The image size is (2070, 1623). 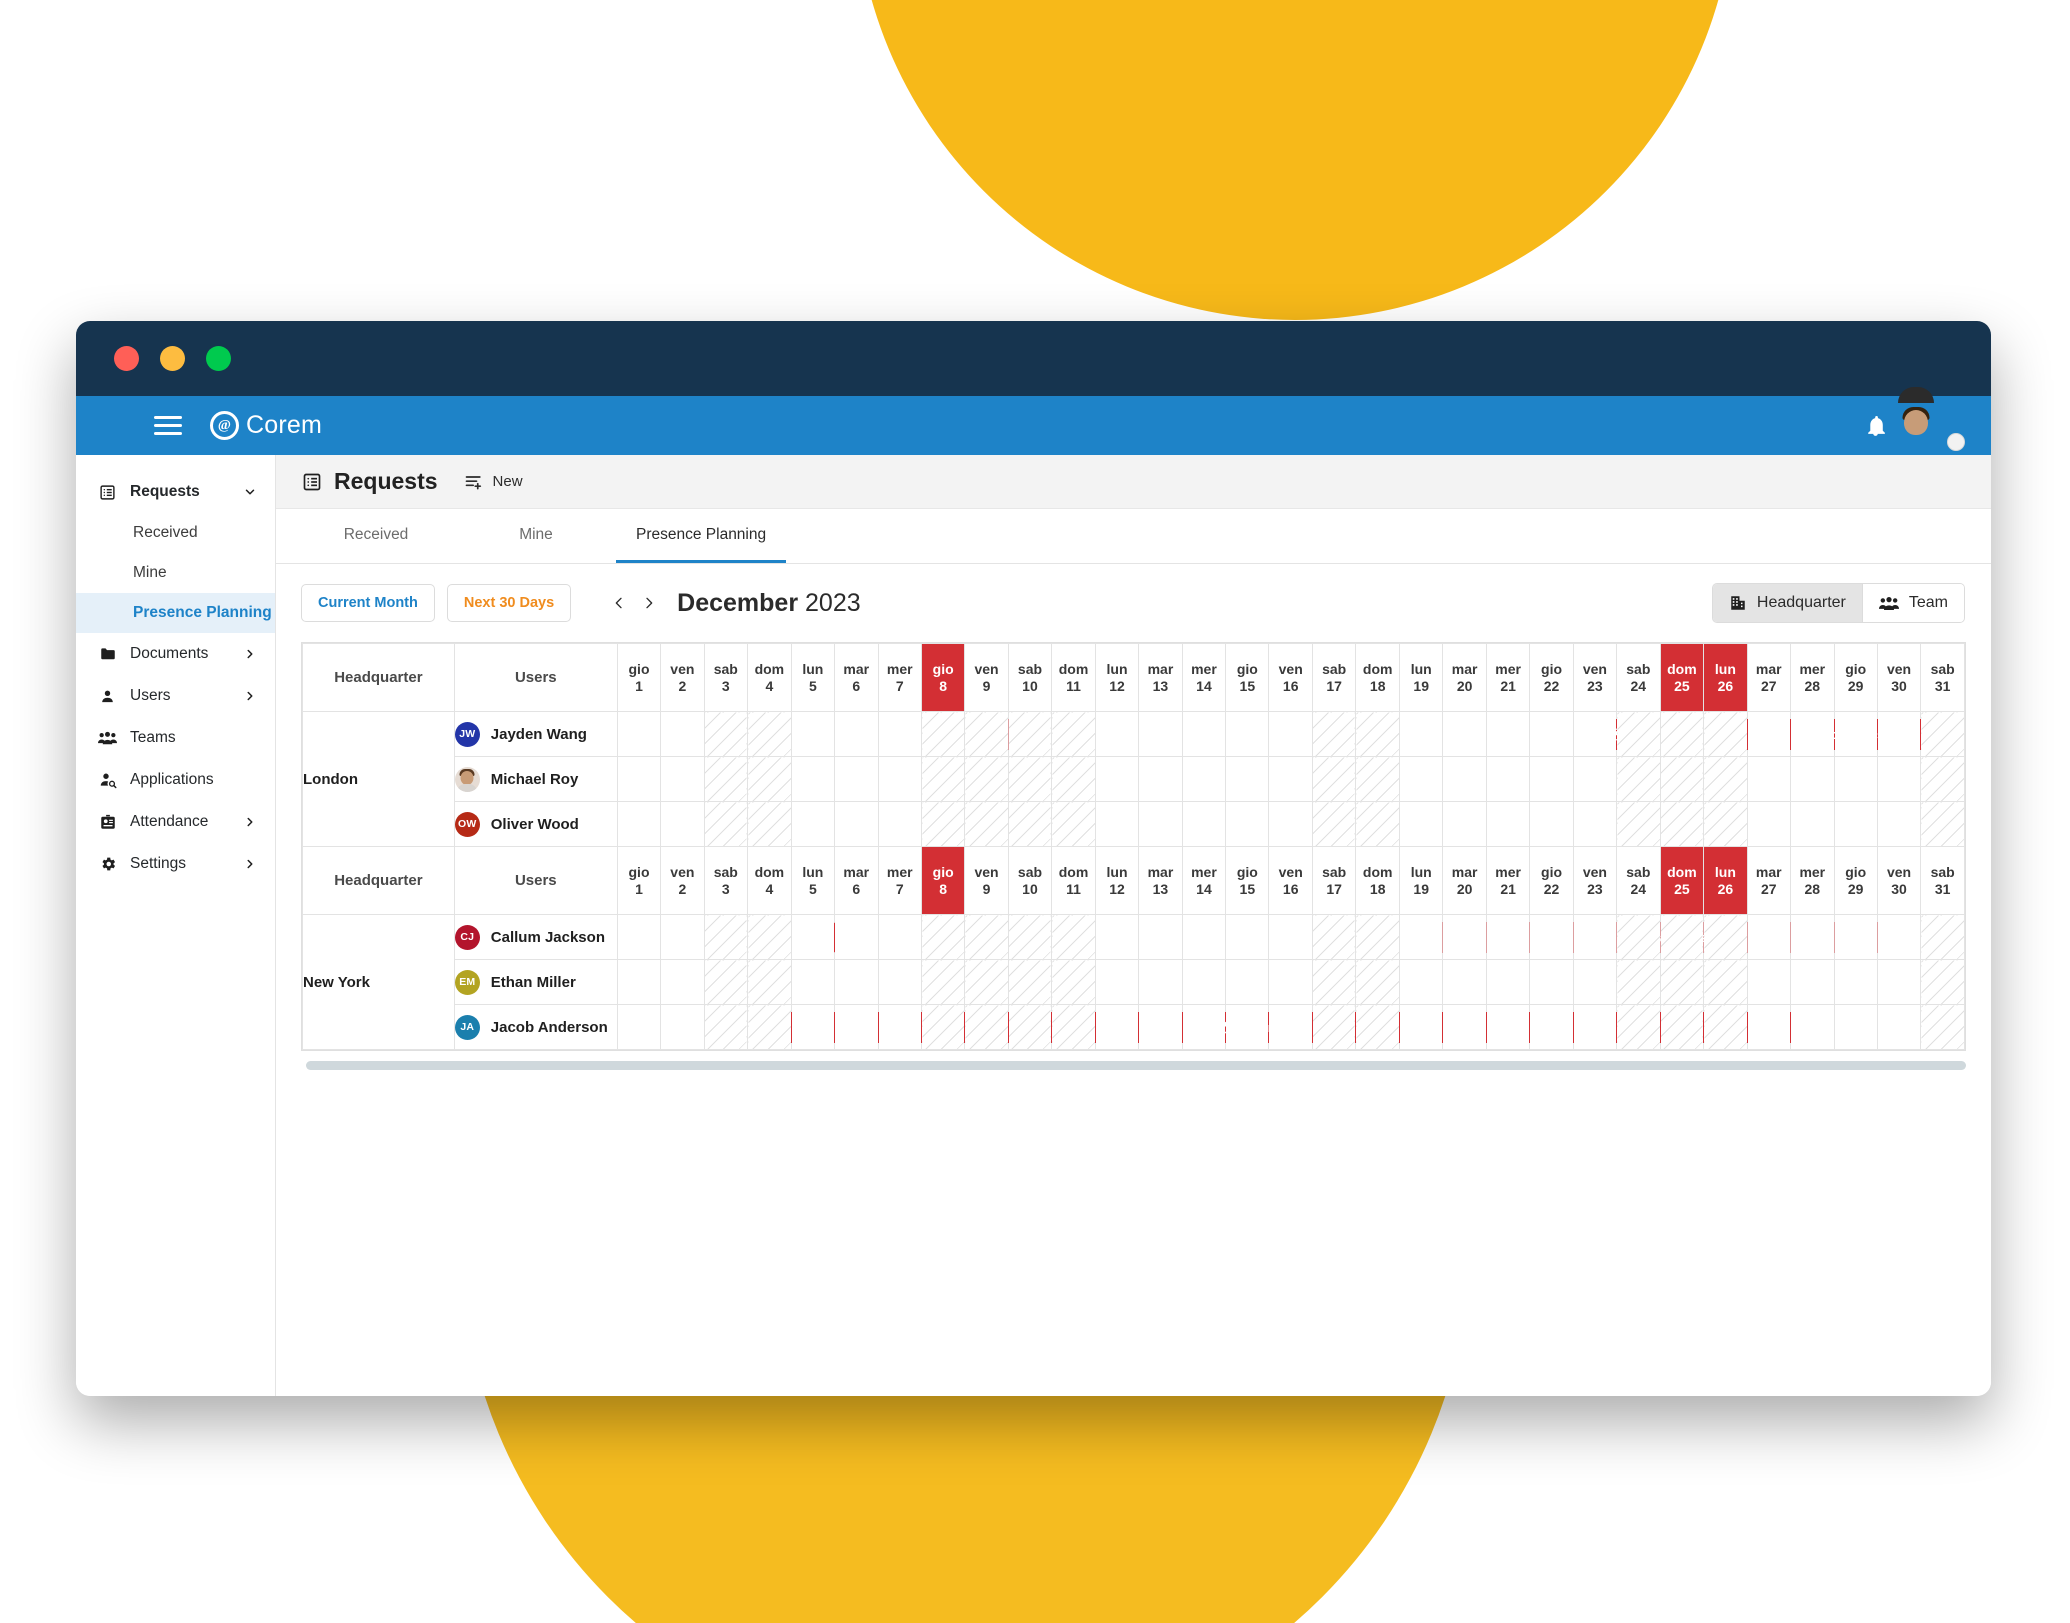 I want to click on user-cell: Michael Roy, so click(x=535, y=779).